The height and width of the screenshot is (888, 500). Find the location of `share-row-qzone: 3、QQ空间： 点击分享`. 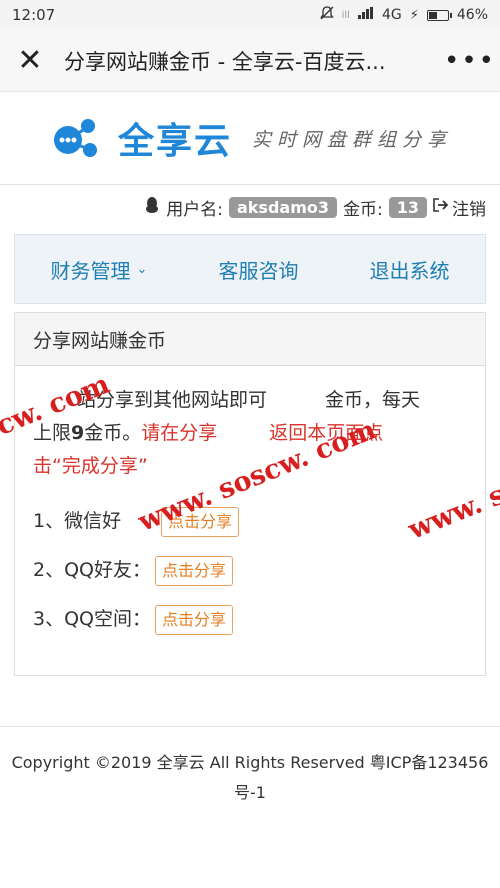

share-row-qzone: 3、QQ空间： 点击分享 is located at coordinates (250, 619).